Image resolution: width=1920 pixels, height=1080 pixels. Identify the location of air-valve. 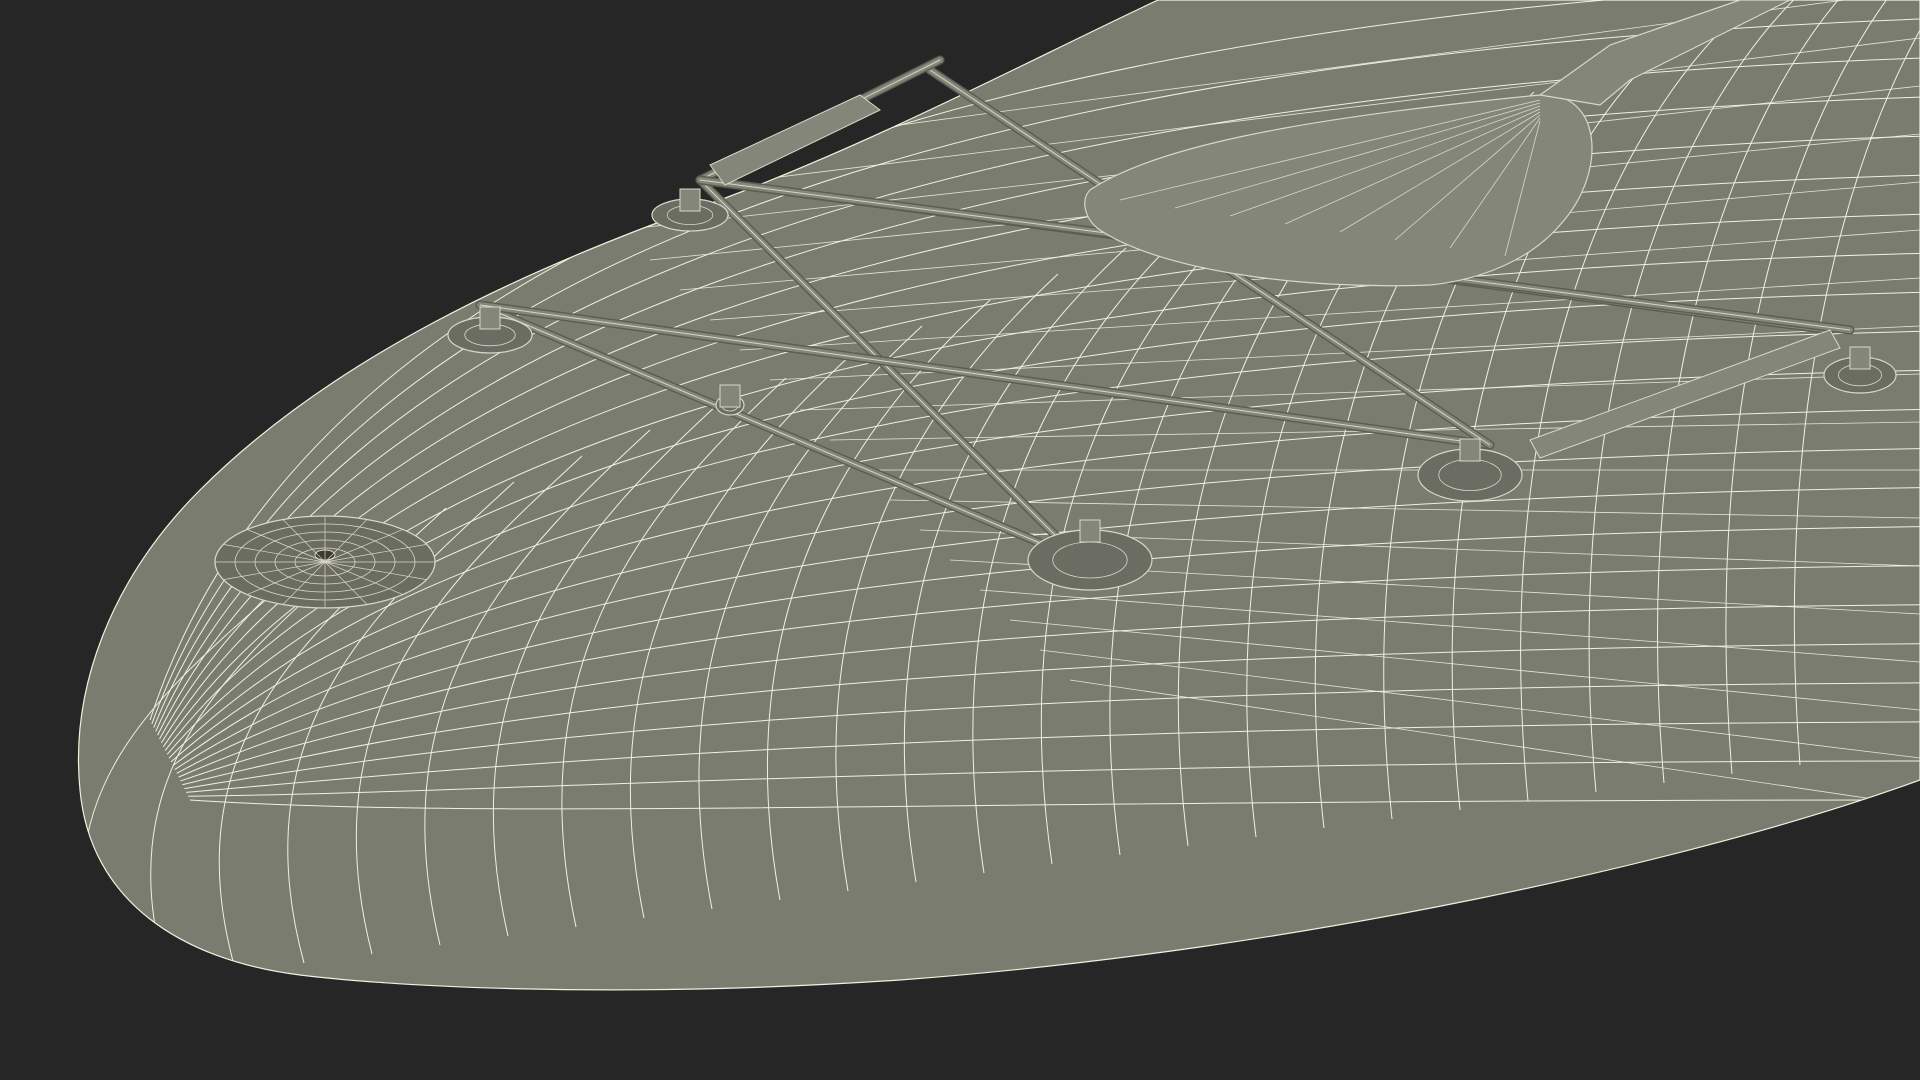
(325, 562).